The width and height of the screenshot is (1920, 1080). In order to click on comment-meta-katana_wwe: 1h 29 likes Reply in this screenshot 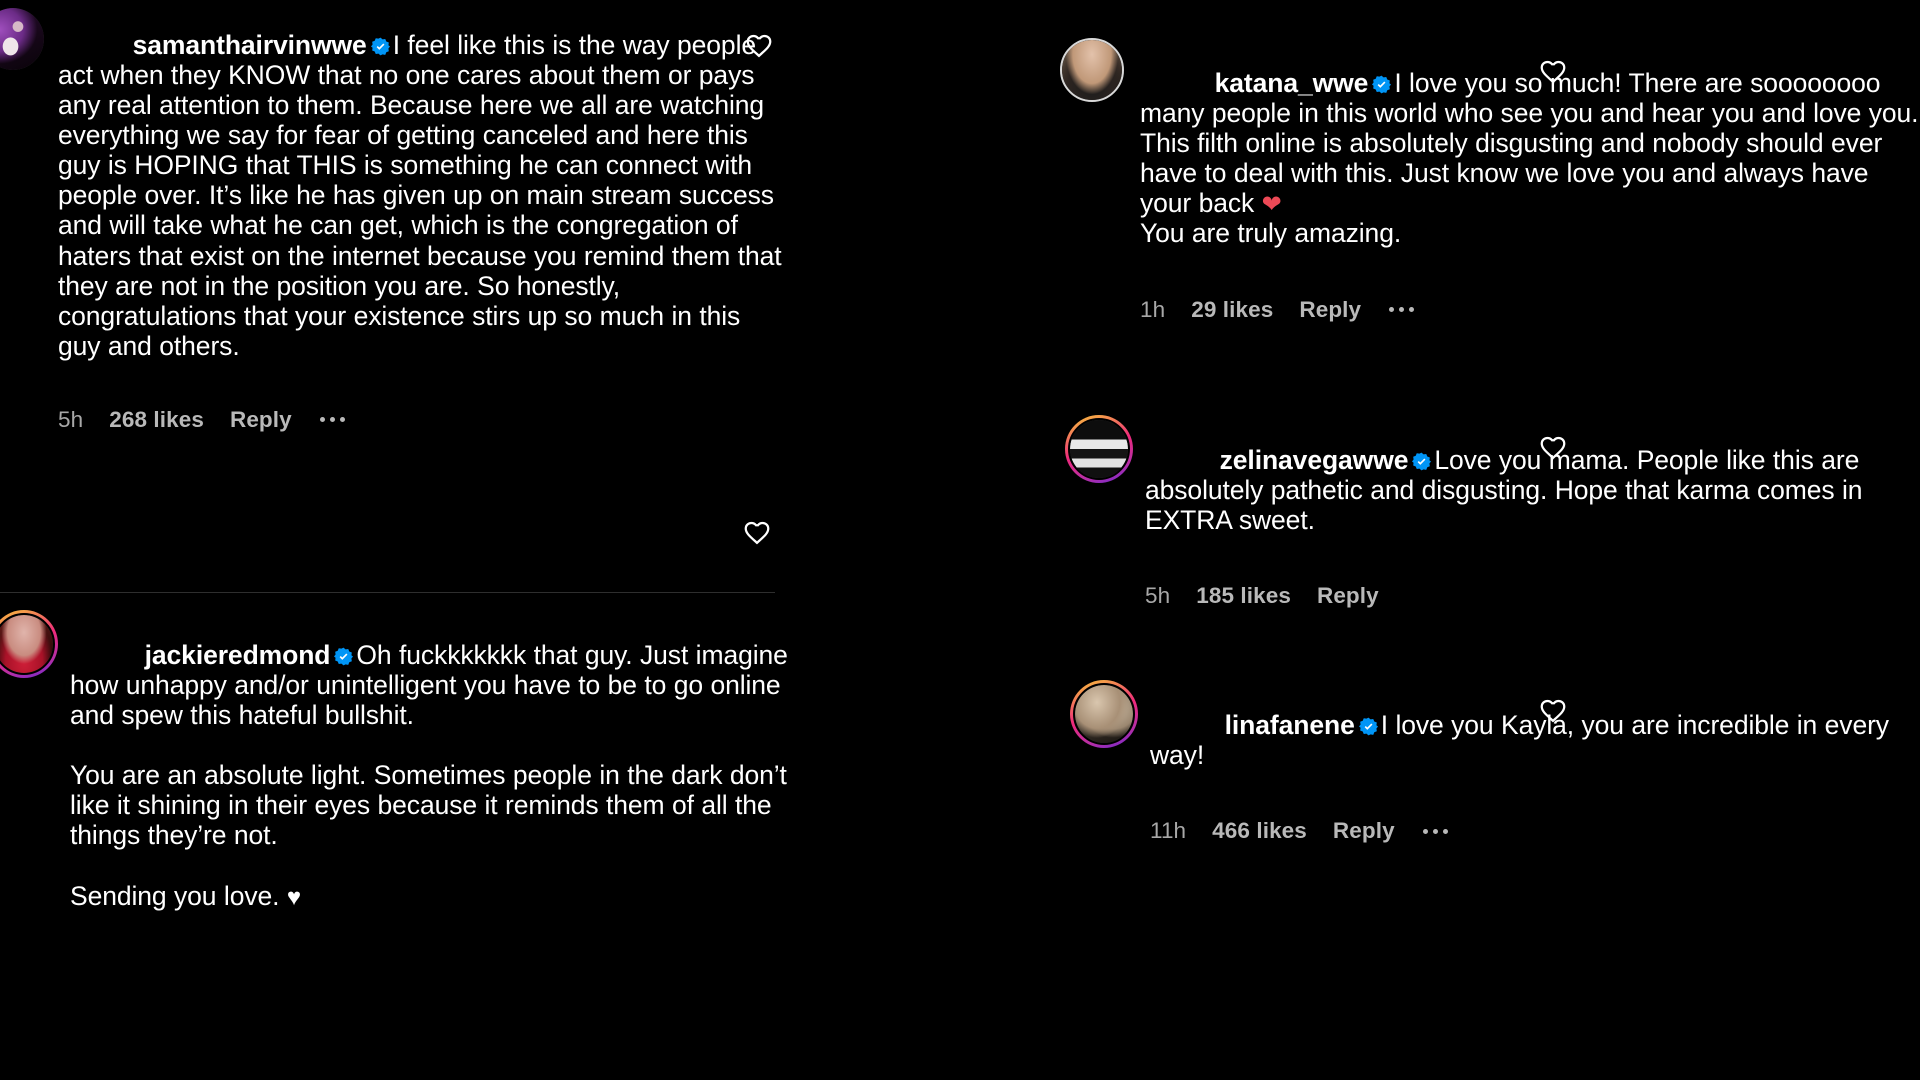, I will do `click(1530, 310)`.